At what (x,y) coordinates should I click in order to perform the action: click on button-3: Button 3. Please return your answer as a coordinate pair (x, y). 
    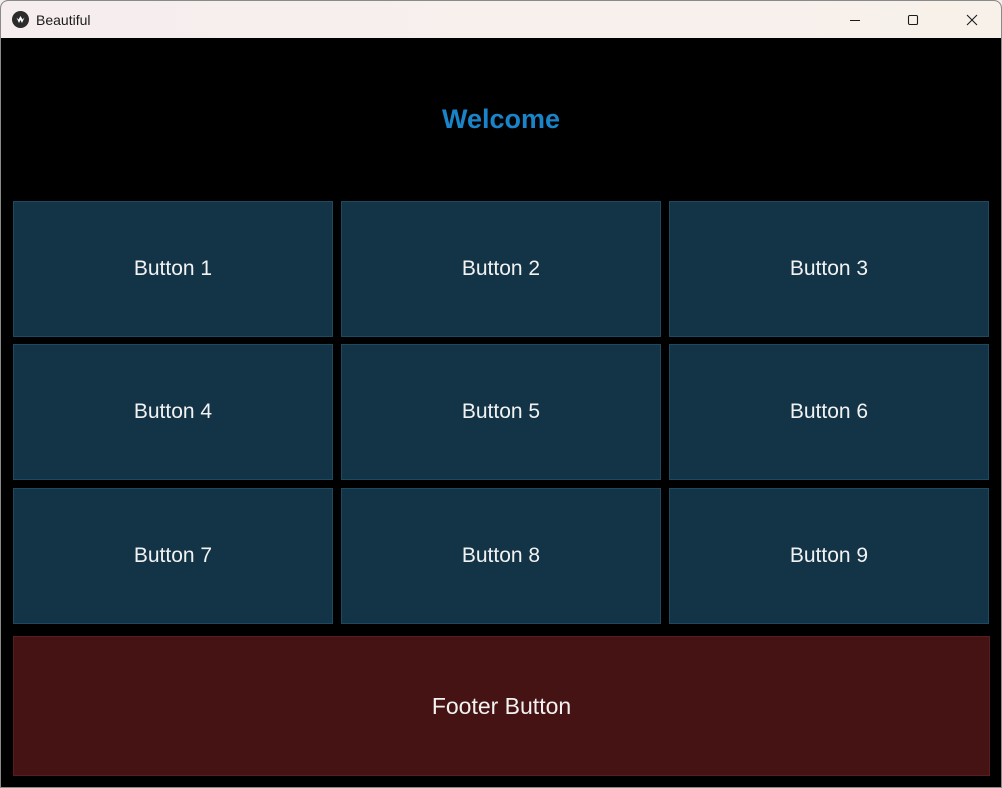
    Looking at the image, I should click on (829, 269).